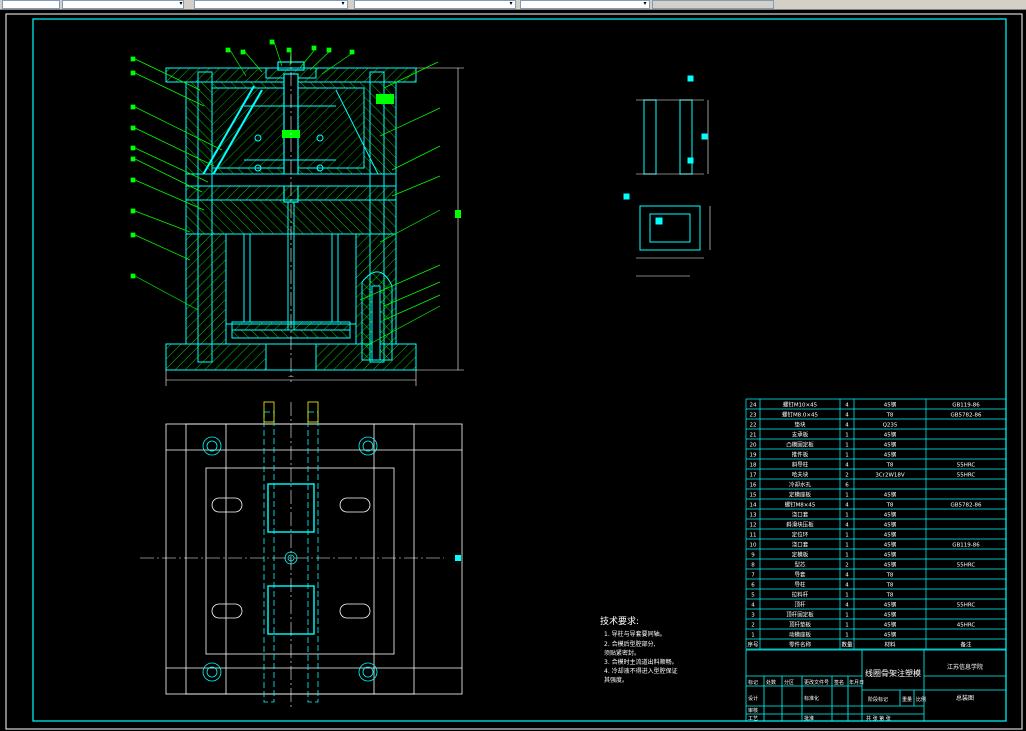 This screenshot has width=1026, height=731. I want to click on tech-req-item: 4. 冷却液不得进入型腔保证, so click(641, 671).